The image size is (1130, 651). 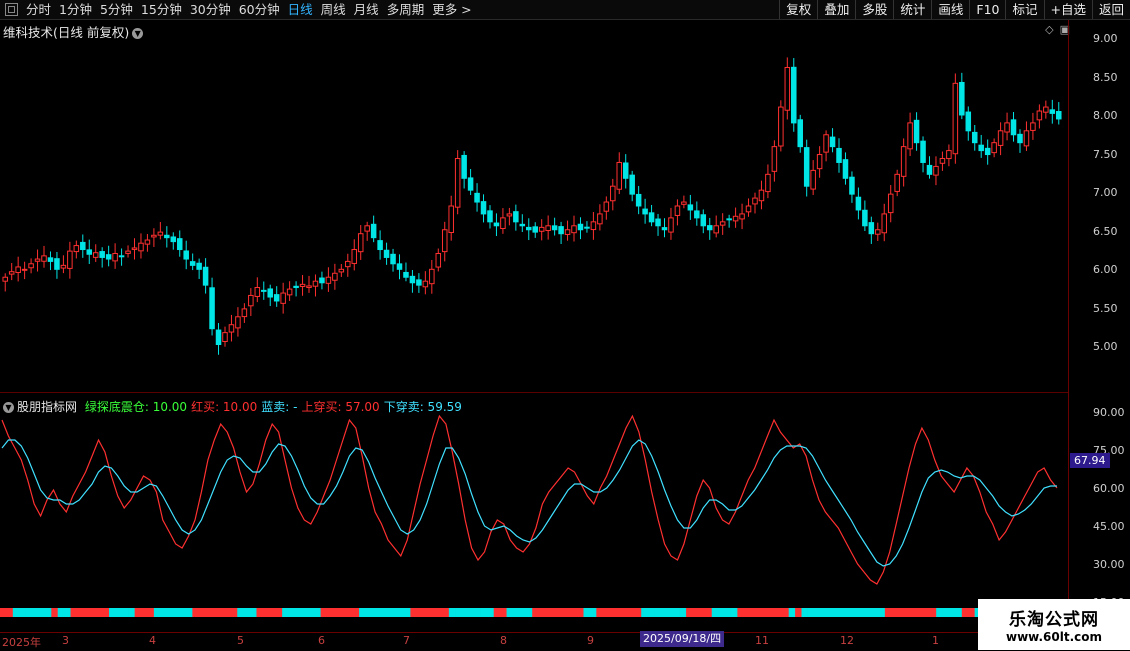 What do you see at coordinates (75, 9) in the screenshot?
I see `tab-timeframe: 1分钟` at bounding box center [75, 9].